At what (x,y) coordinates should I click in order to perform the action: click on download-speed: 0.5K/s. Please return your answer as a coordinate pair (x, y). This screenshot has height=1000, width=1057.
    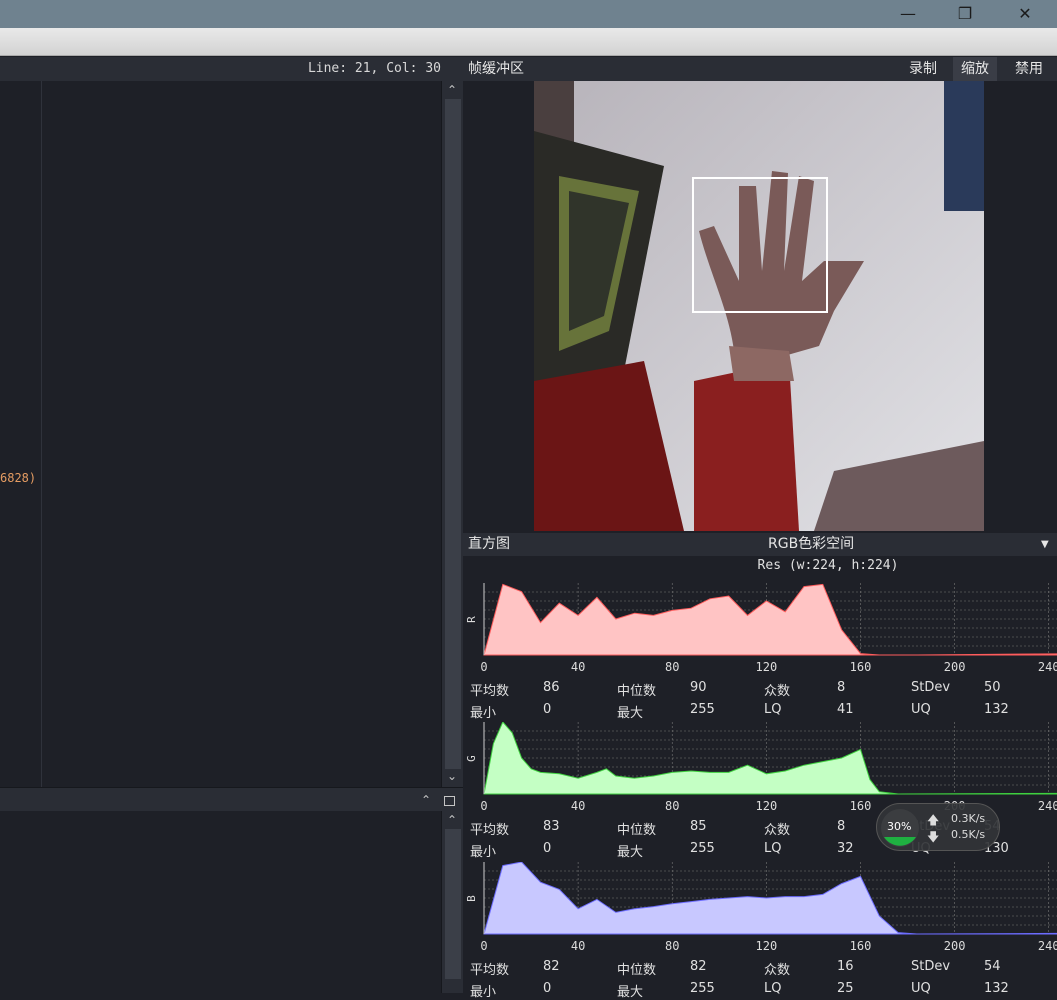
    Looking at the image, I should click on (968, 834).